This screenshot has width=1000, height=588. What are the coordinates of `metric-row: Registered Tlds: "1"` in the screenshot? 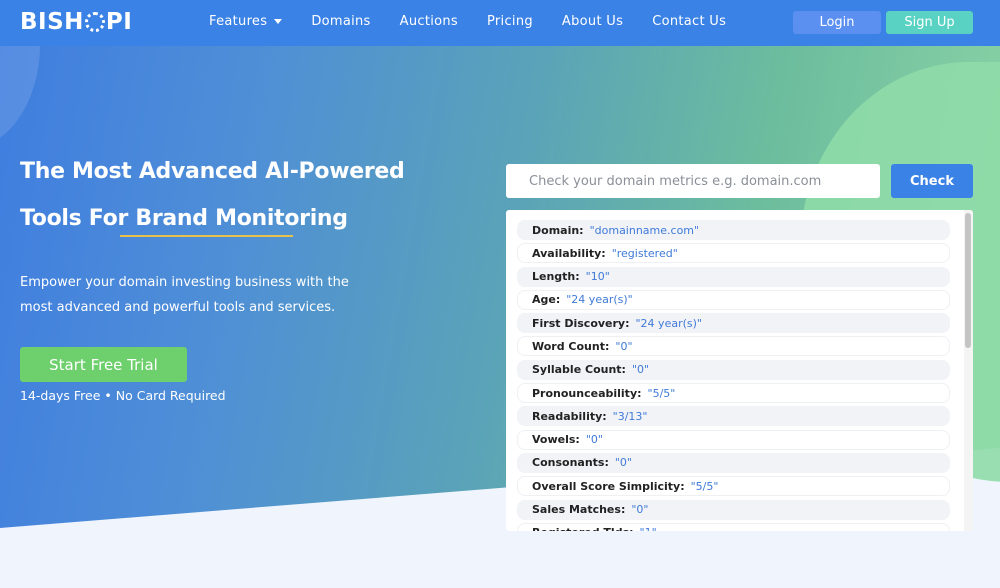 It's located at (733, 526).